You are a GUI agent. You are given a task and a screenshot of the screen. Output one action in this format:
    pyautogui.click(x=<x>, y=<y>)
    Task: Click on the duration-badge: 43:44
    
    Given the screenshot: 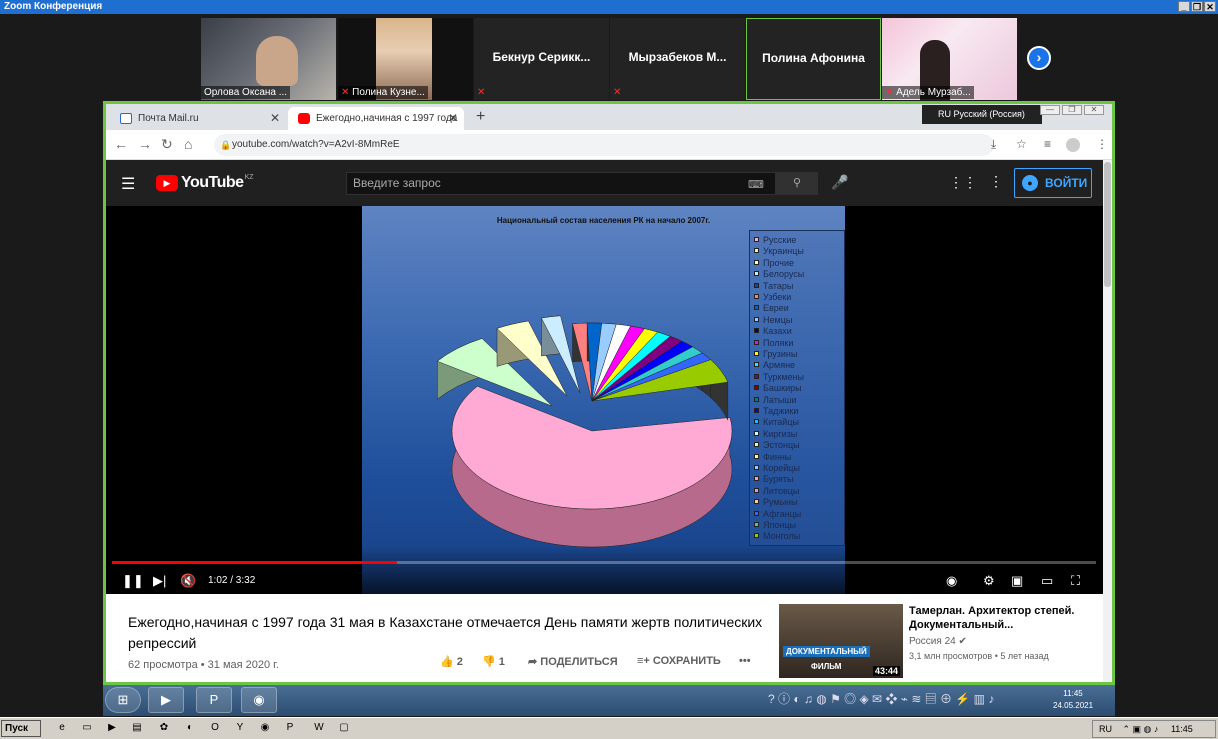 What is the action you would take?
    pyautogui.click(x=886, y=671)
    